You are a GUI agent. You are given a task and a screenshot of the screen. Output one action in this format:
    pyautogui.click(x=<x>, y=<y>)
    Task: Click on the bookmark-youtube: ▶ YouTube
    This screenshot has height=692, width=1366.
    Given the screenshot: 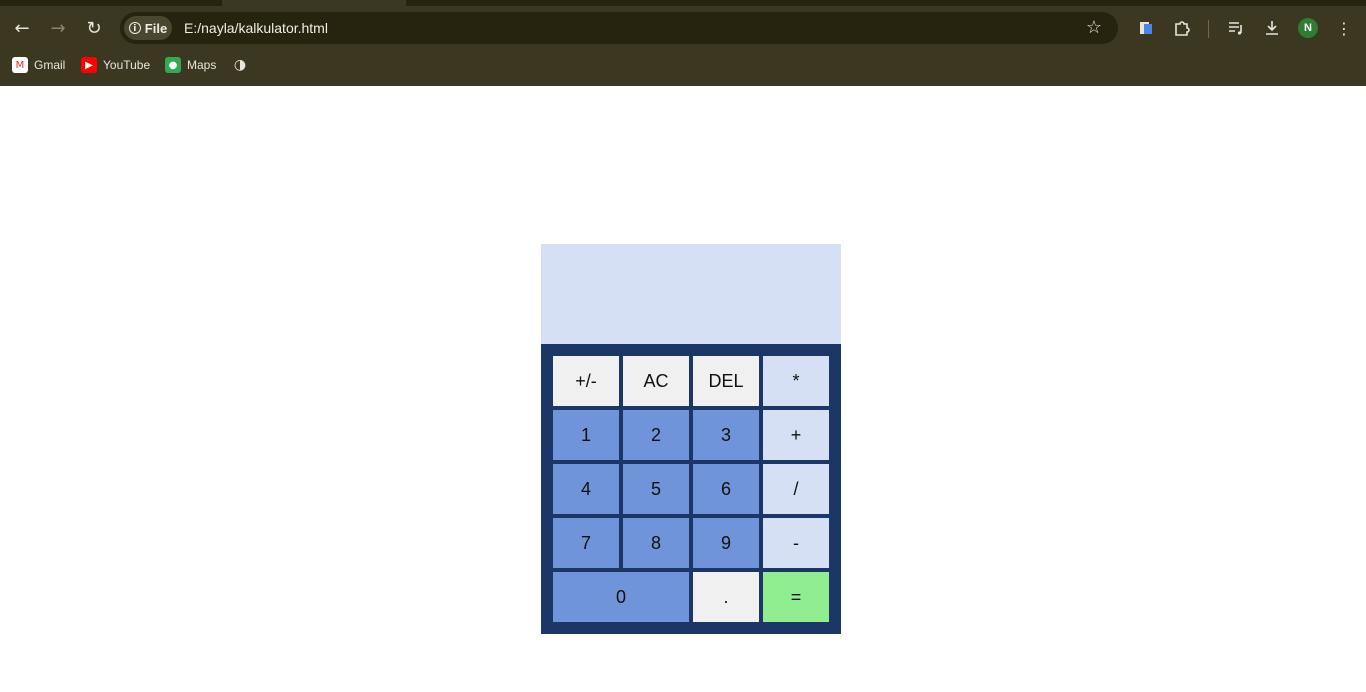 What is the action you would take?
    pyautogui.click(x=115, y=65)
    